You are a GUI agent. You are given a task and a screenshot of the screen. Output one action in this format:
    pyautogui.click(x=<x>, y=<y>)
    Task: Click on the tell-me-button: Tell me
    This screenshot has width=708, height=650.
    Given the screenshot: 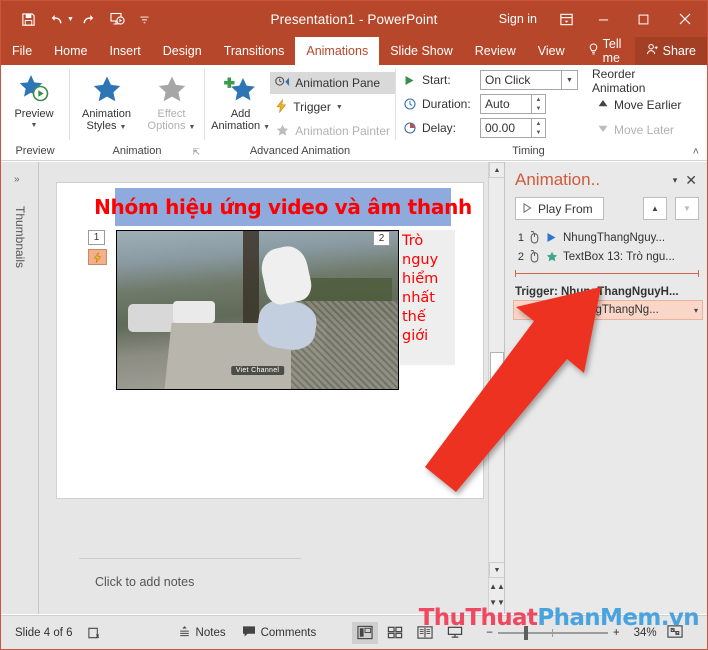 What is the action you would take?
    pyautogui.click(x=603, y=51)
    